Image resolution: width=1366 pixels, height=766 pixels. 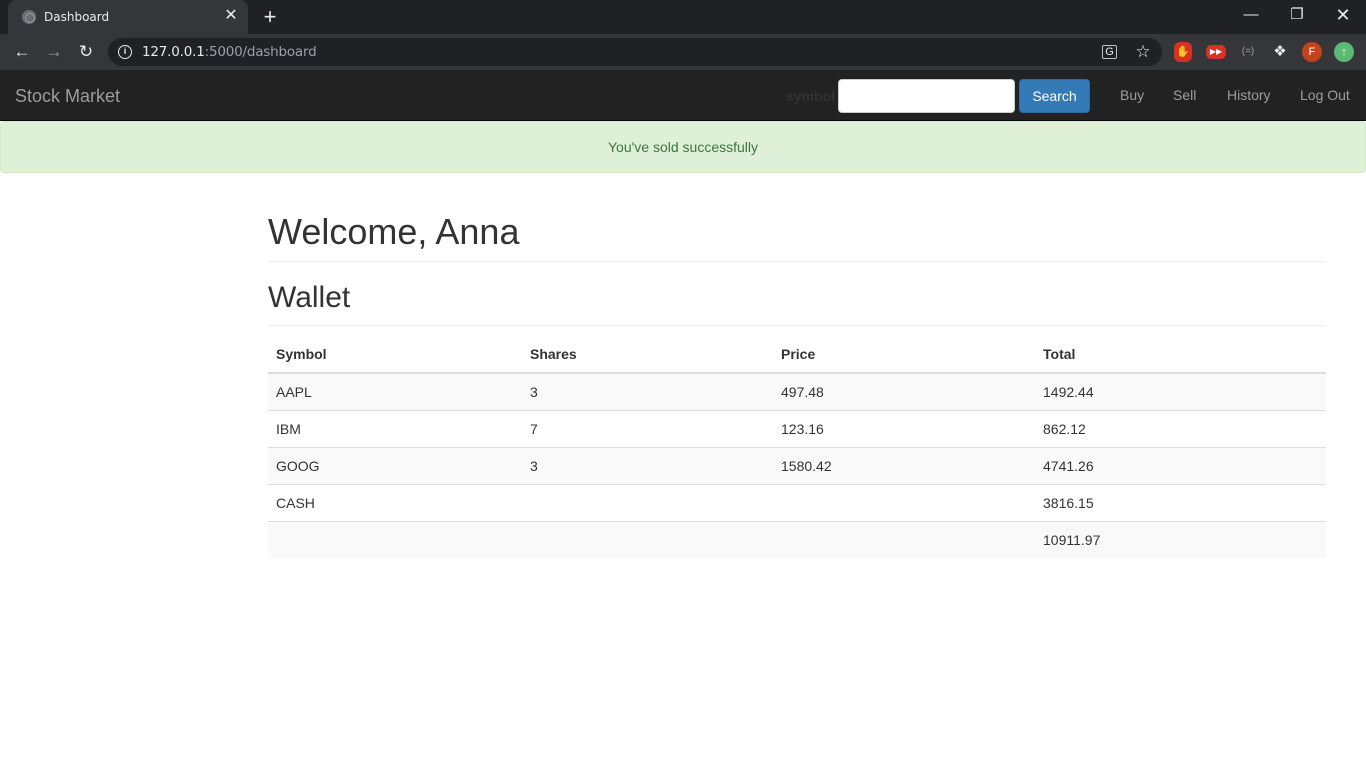 I want to click on update-arrow-icon: ↑, so click(x=1344, y=52).